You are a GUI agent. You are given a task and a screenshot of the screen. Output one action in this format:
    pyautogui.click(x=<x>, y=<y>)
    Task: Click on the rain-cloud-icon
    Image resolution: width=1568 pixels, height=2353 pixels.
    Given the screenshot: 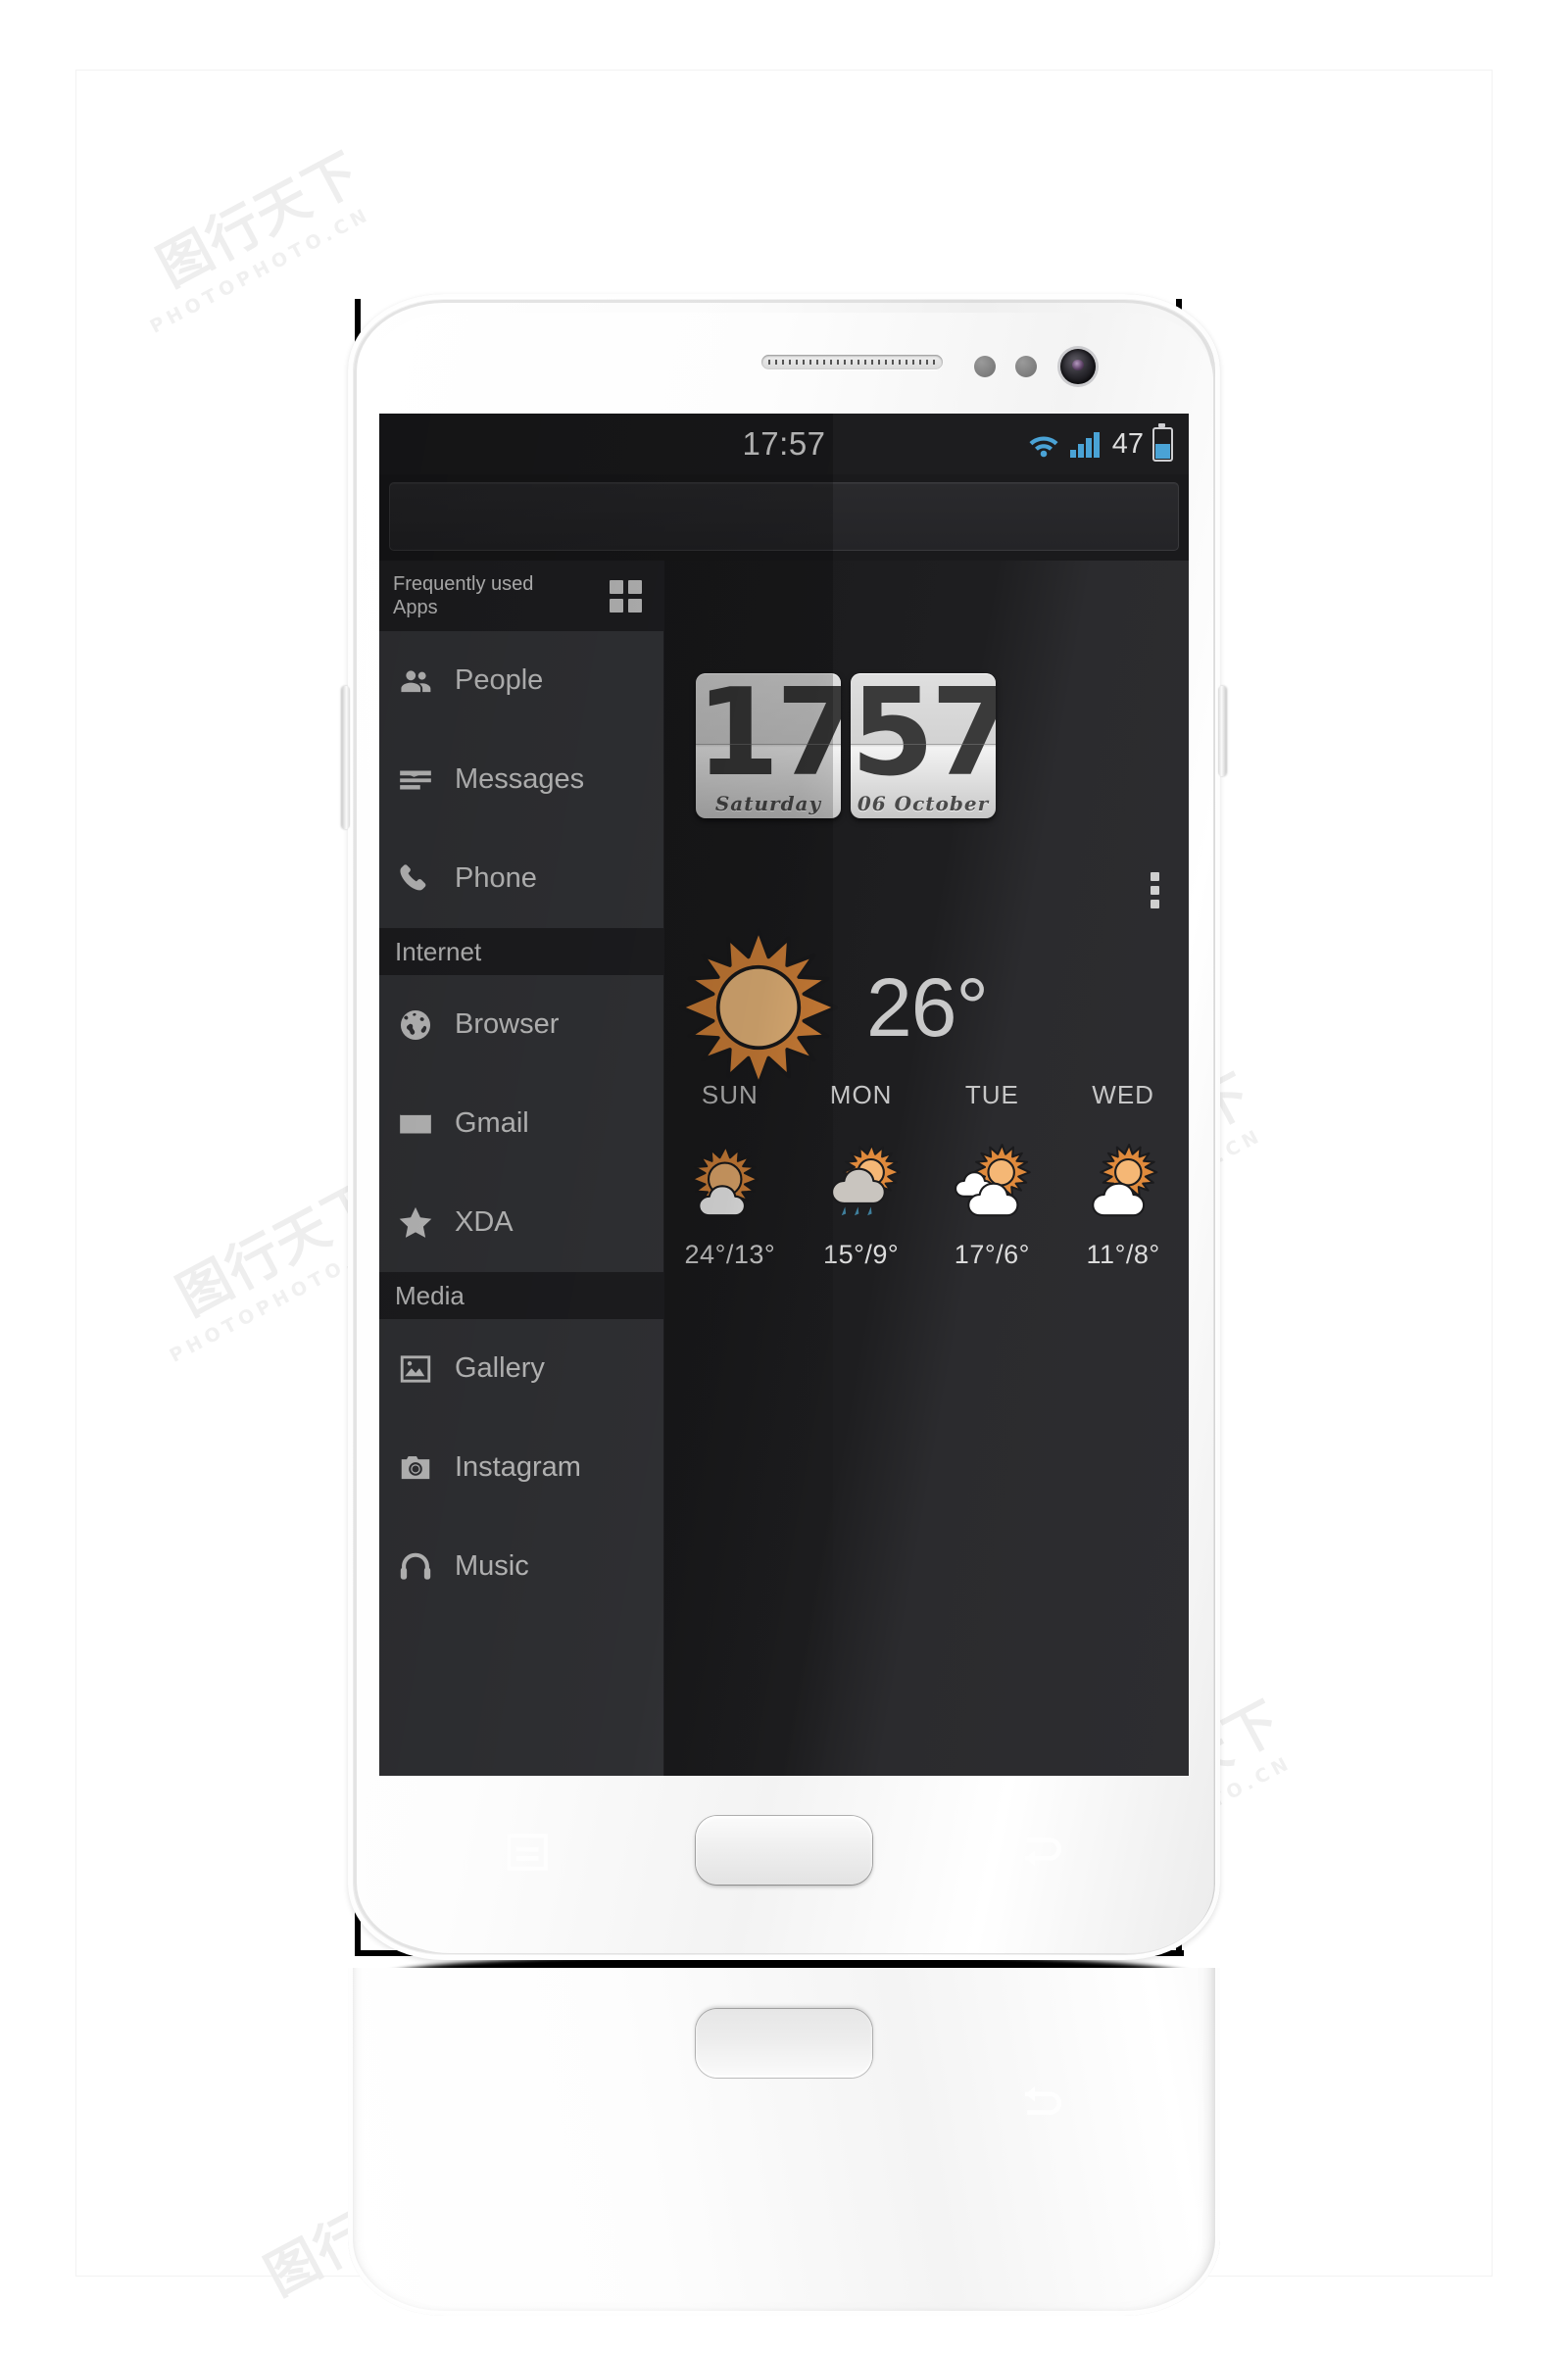 What is the action you would take?
    pyautogui.click(x=861, y=1181)
    